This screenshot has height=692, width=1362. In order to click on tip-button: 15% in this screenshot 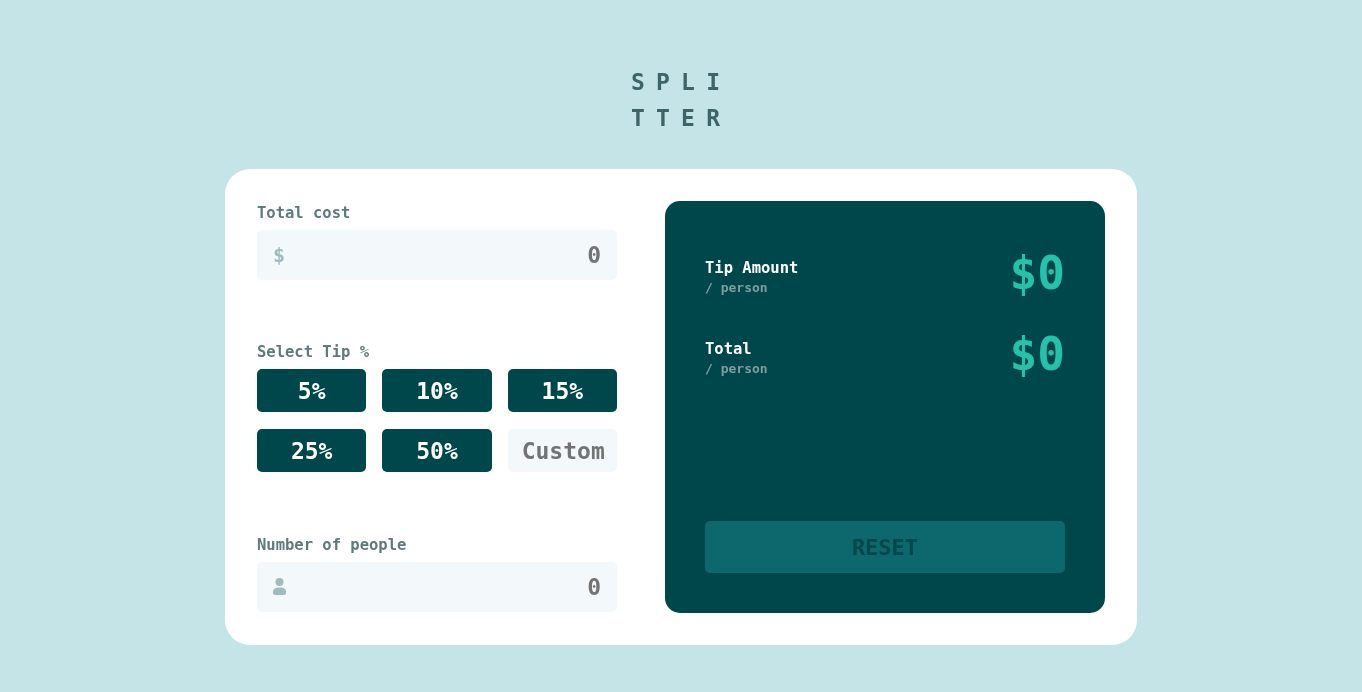, I will do `click(562, 390)`.